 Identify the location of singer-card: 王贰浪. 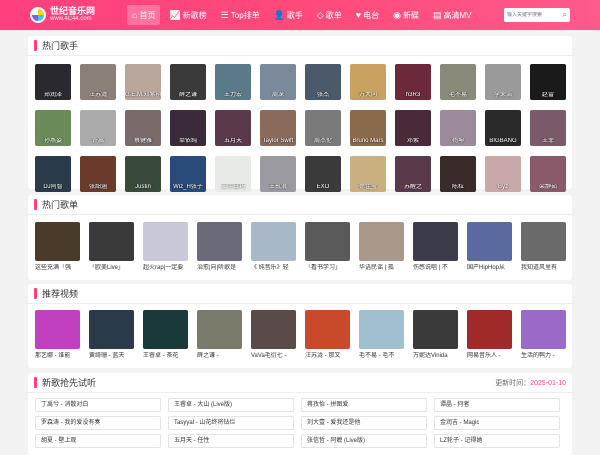
(278, 174).